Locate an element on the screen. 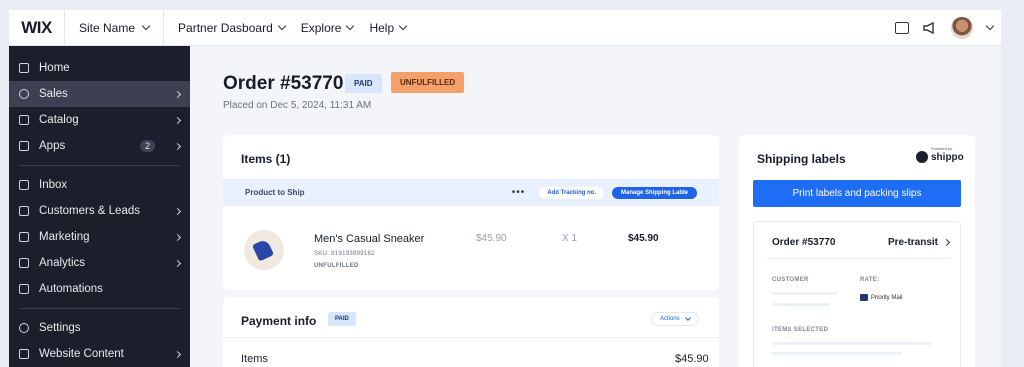 This screenshot has height=367, width=1024. home-icon is located at coordinates (24, 68).